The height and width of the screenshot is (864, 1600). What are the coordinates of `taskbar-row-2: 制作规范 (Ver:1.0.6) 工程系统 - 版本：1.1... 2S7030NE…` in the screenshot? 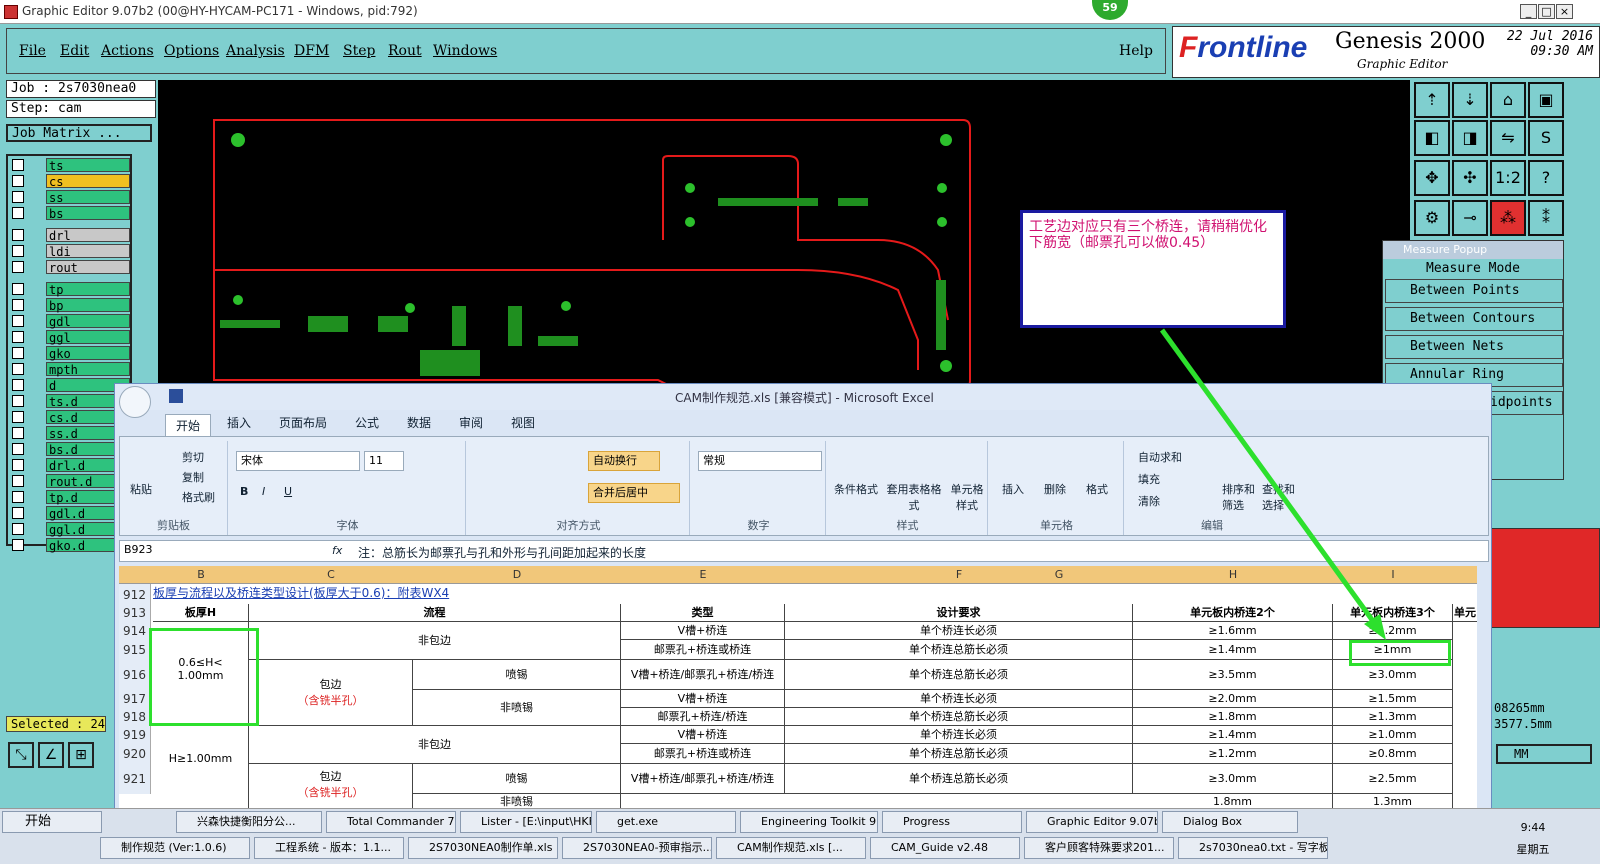 It's located at (720, 849).